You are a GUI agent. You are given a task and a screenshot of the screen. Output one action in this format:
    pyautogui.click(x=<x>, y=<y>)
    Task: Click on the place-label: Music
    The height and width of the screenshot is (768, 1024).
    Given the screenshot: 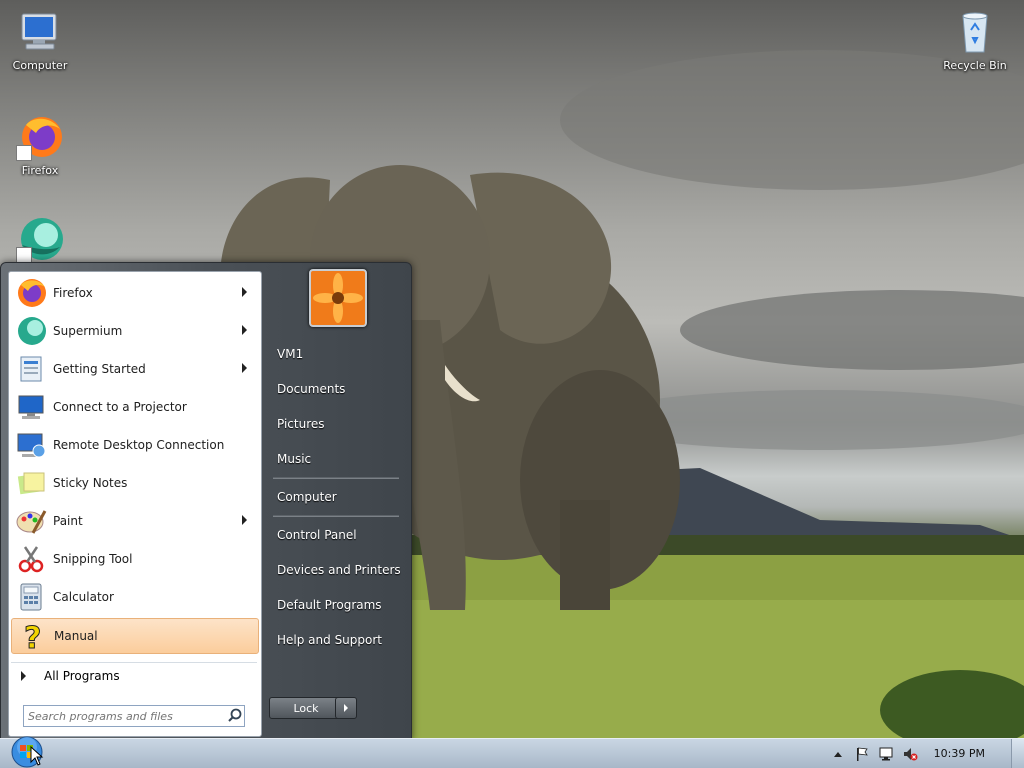 What is the action you would take?
    pyautogui.click(x=294, y=459)
    